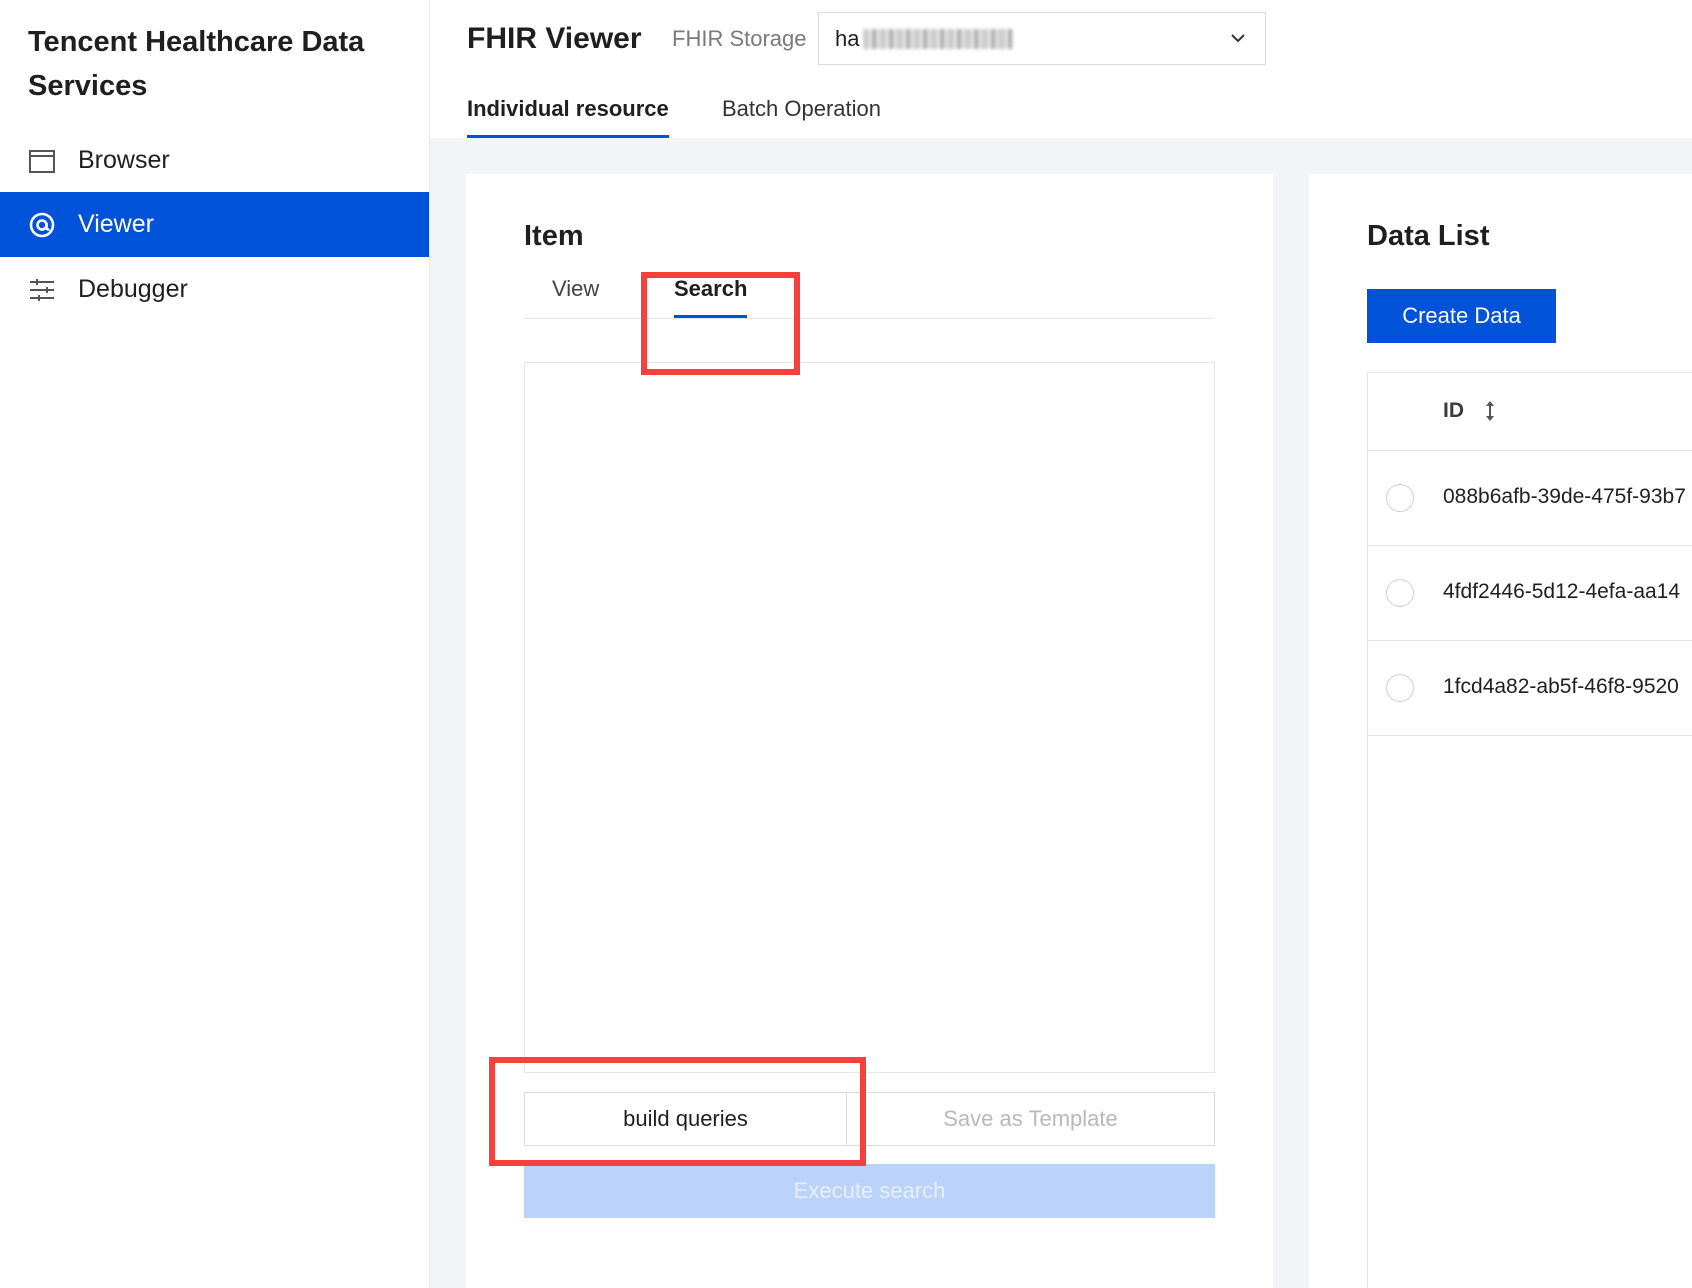 This screenshot has height=1288, width=1692. I want to click on tab-view: View, so click(575, 297).